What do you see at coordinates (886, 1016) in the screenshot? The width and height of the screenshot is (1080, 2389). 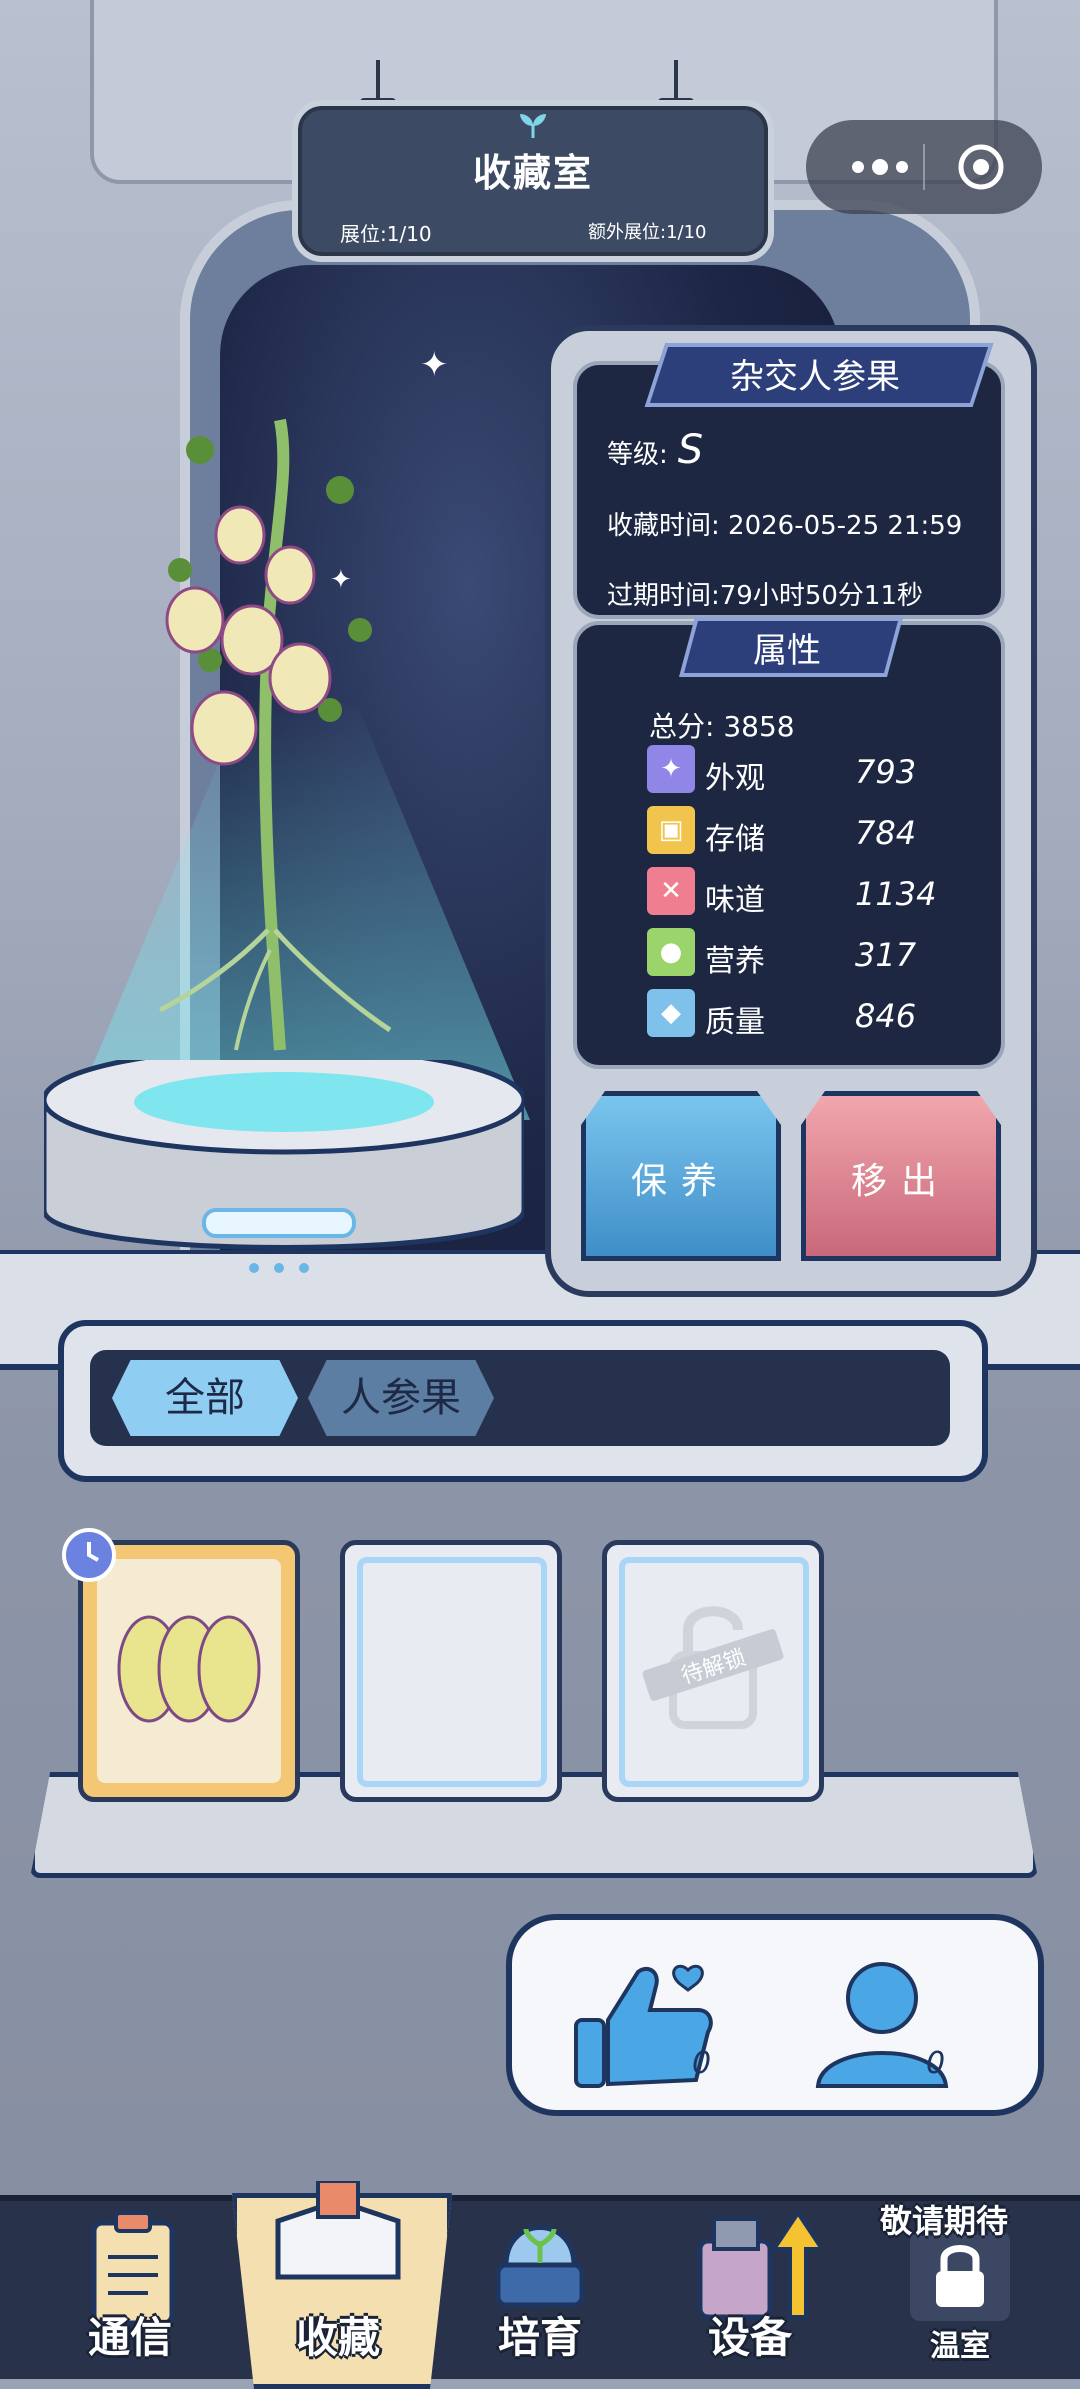 I see `attribute-value: 846` at bounding box center [886, 1016].